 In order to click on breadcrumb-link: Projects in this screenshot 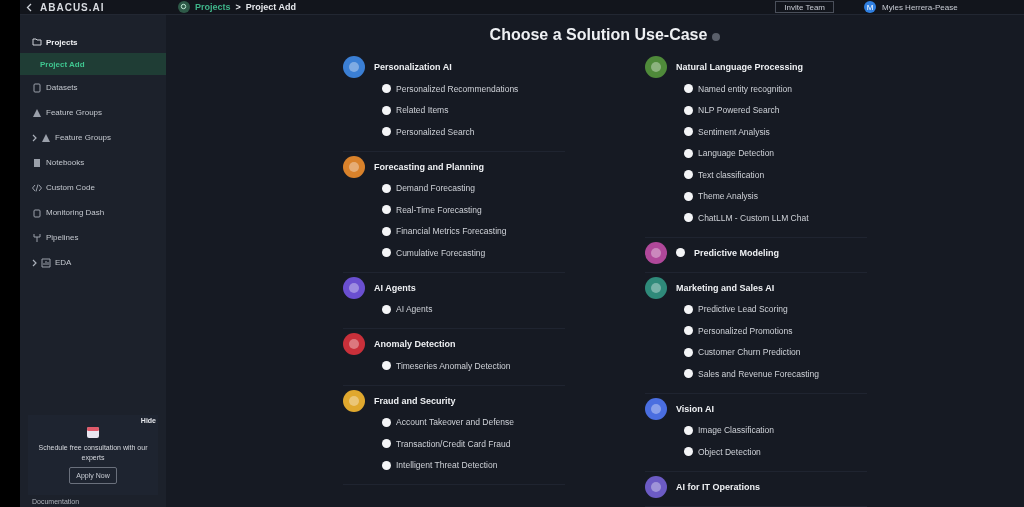, I will do `click(213, 7)`.